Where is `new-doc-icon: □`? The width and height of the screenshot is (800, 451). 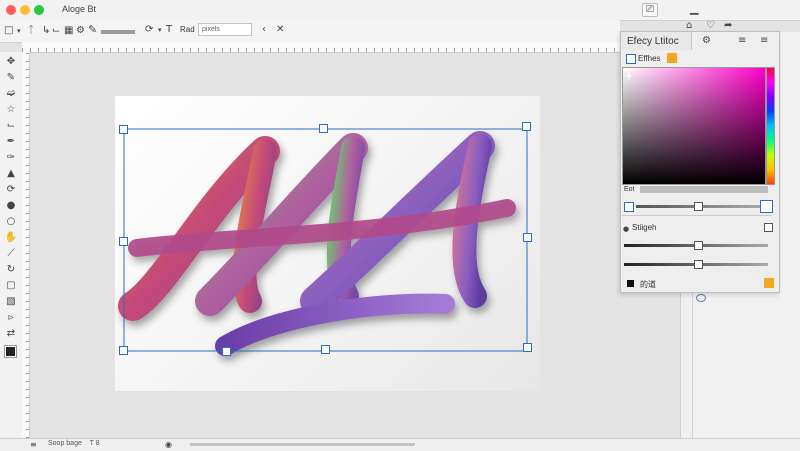
new-doc-icon: □ is located at coordinates (8, 31).